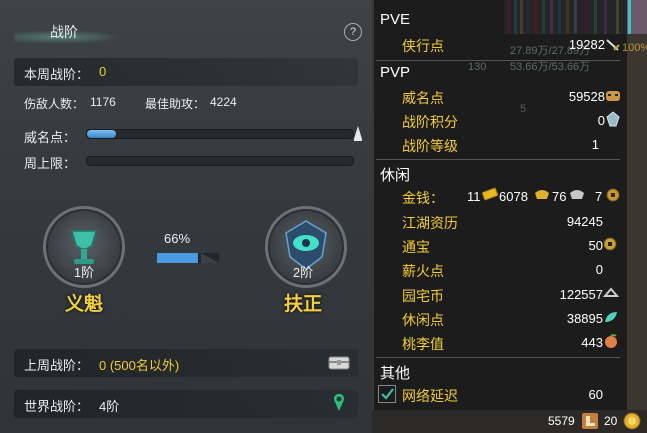 The width and height of the screenshot is (647, 433). What do you see at coordinates (395, 72) in the screenshot?
I see `pvp-header: PVP` at bounding box center [395, 72].